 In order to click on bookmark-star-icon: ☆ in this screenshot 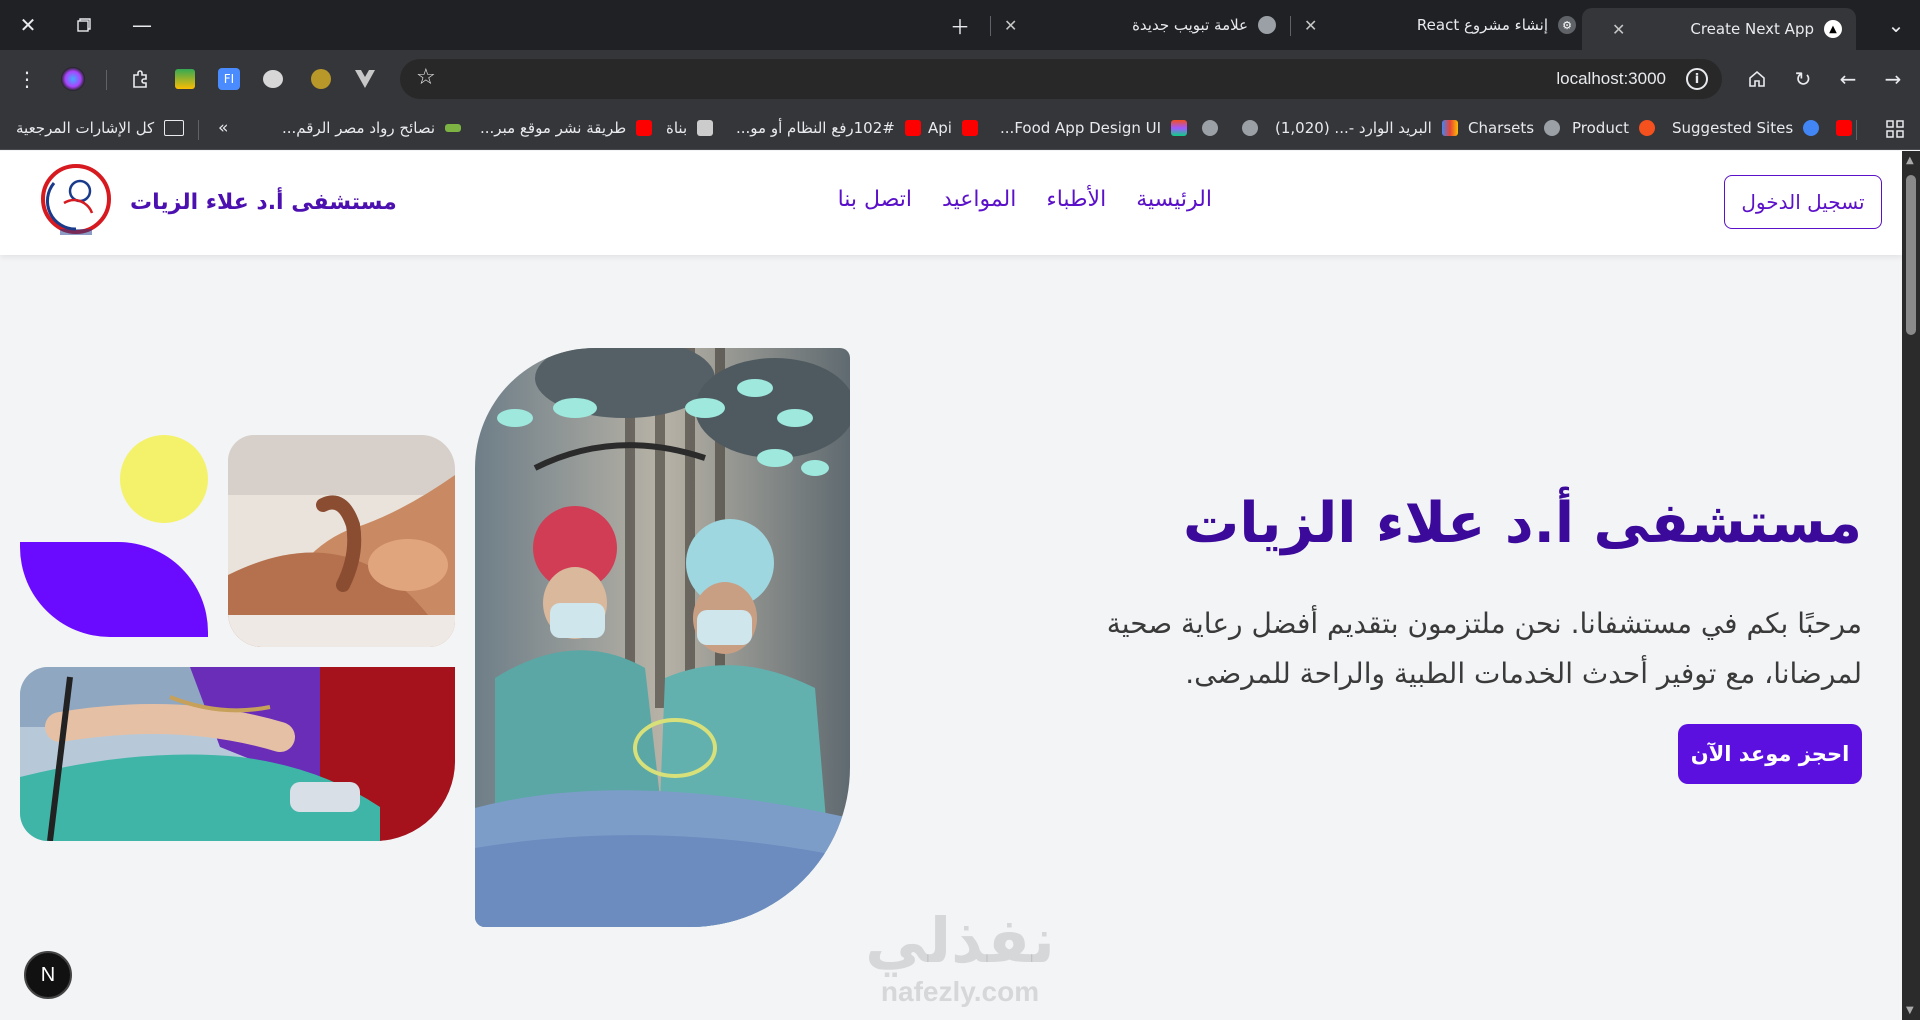, I will do `click(426, 77)`.